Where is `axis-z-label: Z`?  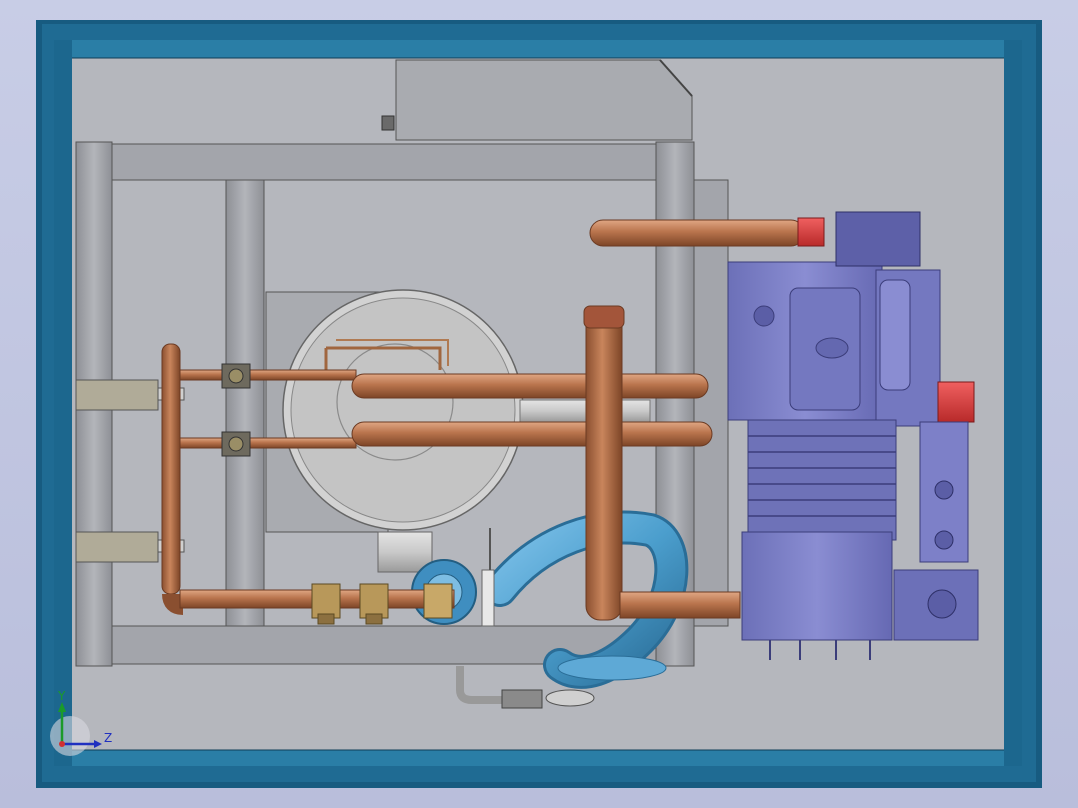 axis-z-label: Z is located at coordinates (108, 738).